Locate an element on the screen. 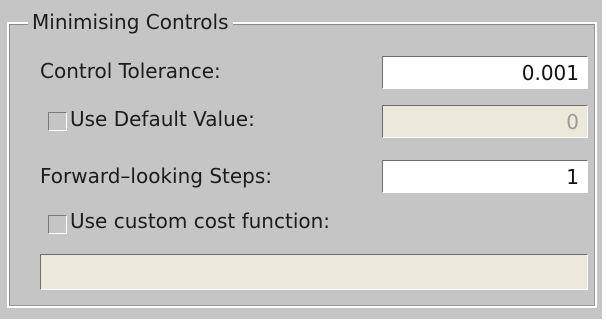 Image resolution: width=606 pixels, height=325 pixels. control-tolerance-input is located at coordinates (485, 72).